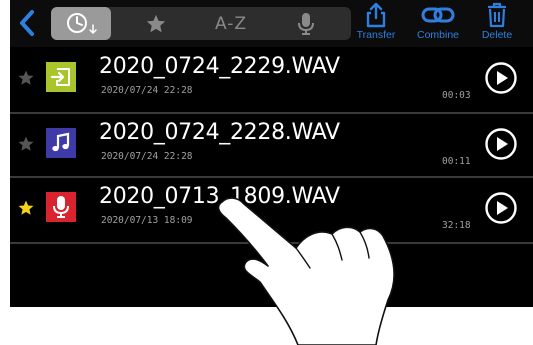  What do you see at coordinates (438, 35) in the screenshot?
I see `combine-label: Combine` at bounding box center [438, 35].